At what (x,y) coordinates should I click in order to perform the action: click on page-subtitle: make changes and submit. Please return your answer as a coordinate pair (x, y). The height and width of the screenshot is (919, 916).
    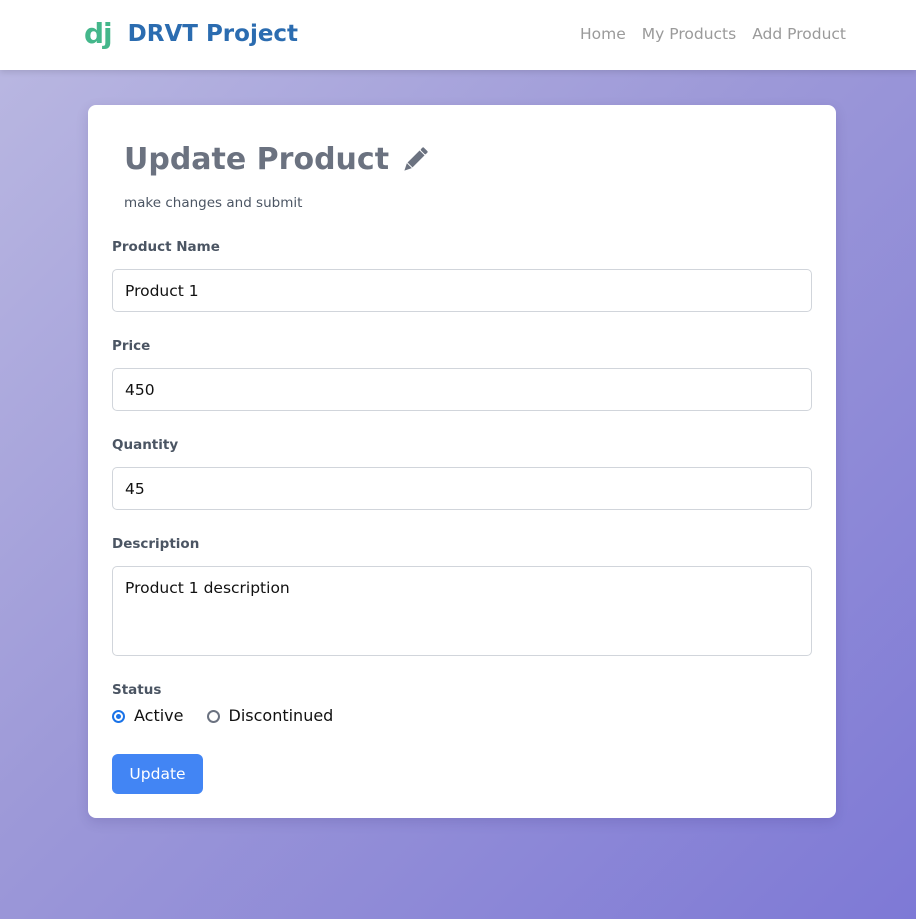
    Looking at the image, I should click on (213, 203).